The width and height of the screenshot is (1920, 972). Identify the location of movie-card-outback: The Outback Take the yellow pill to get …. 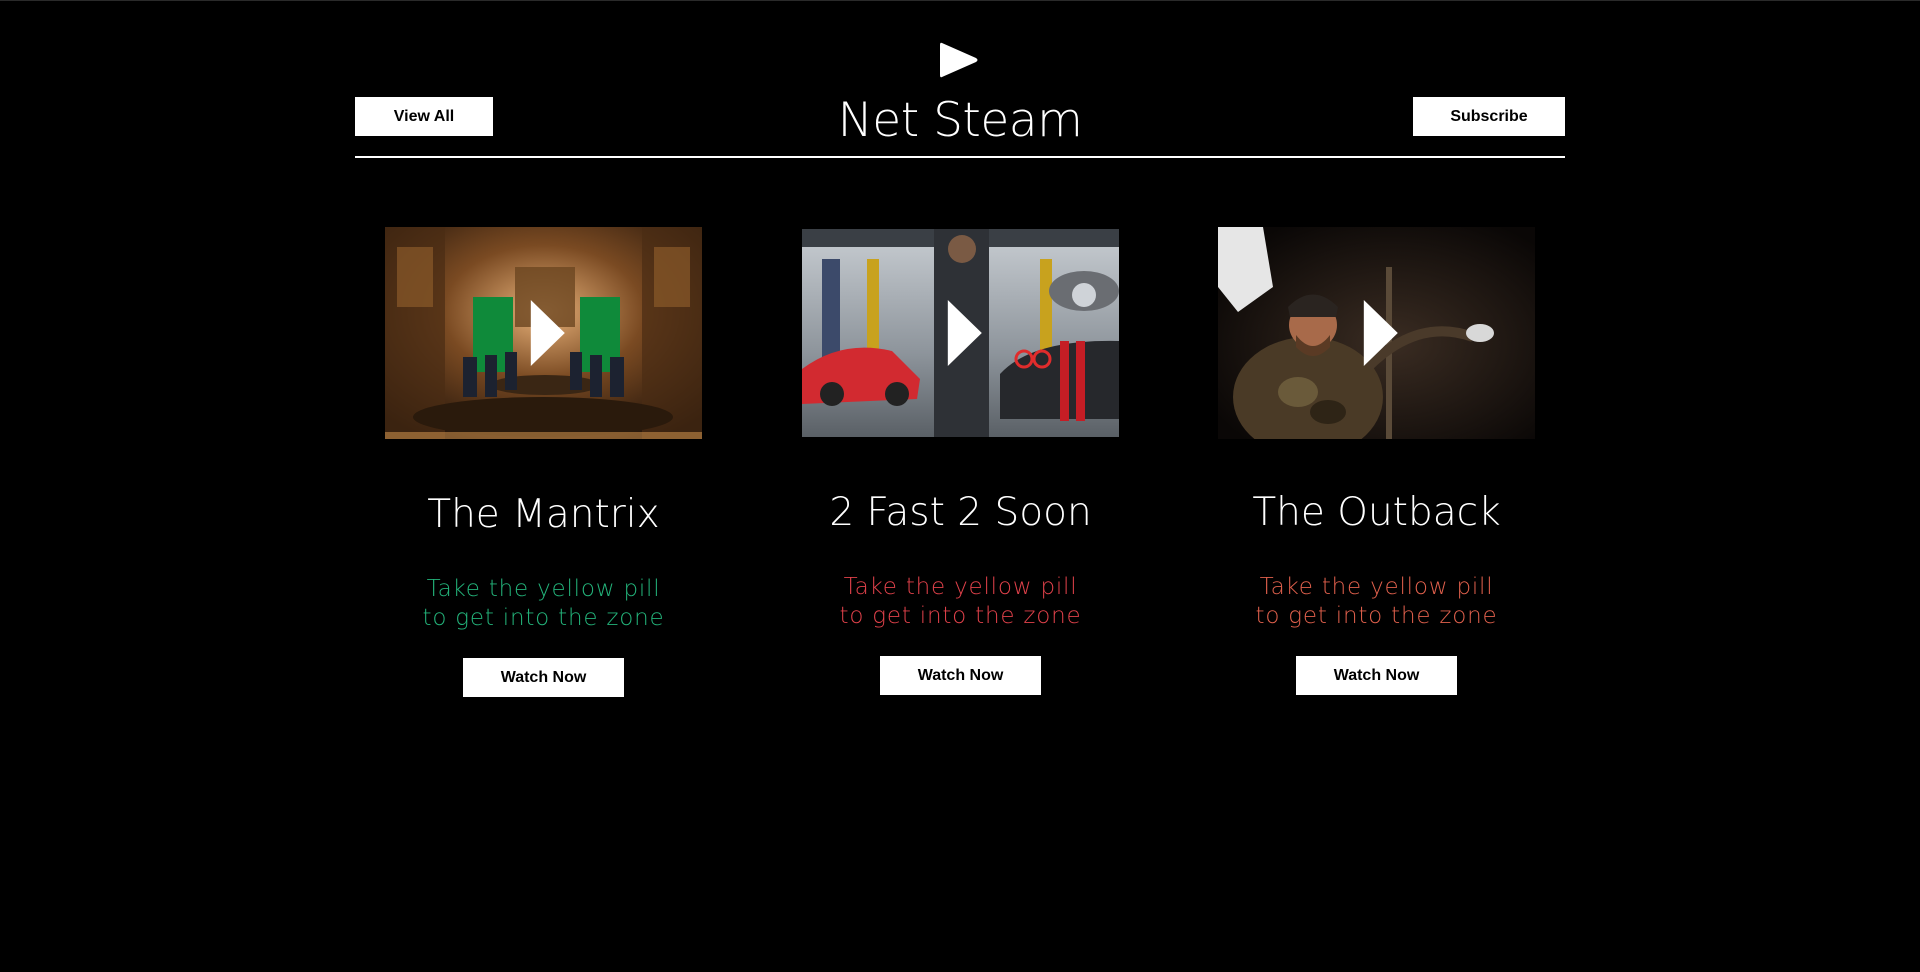
(1376, 461).